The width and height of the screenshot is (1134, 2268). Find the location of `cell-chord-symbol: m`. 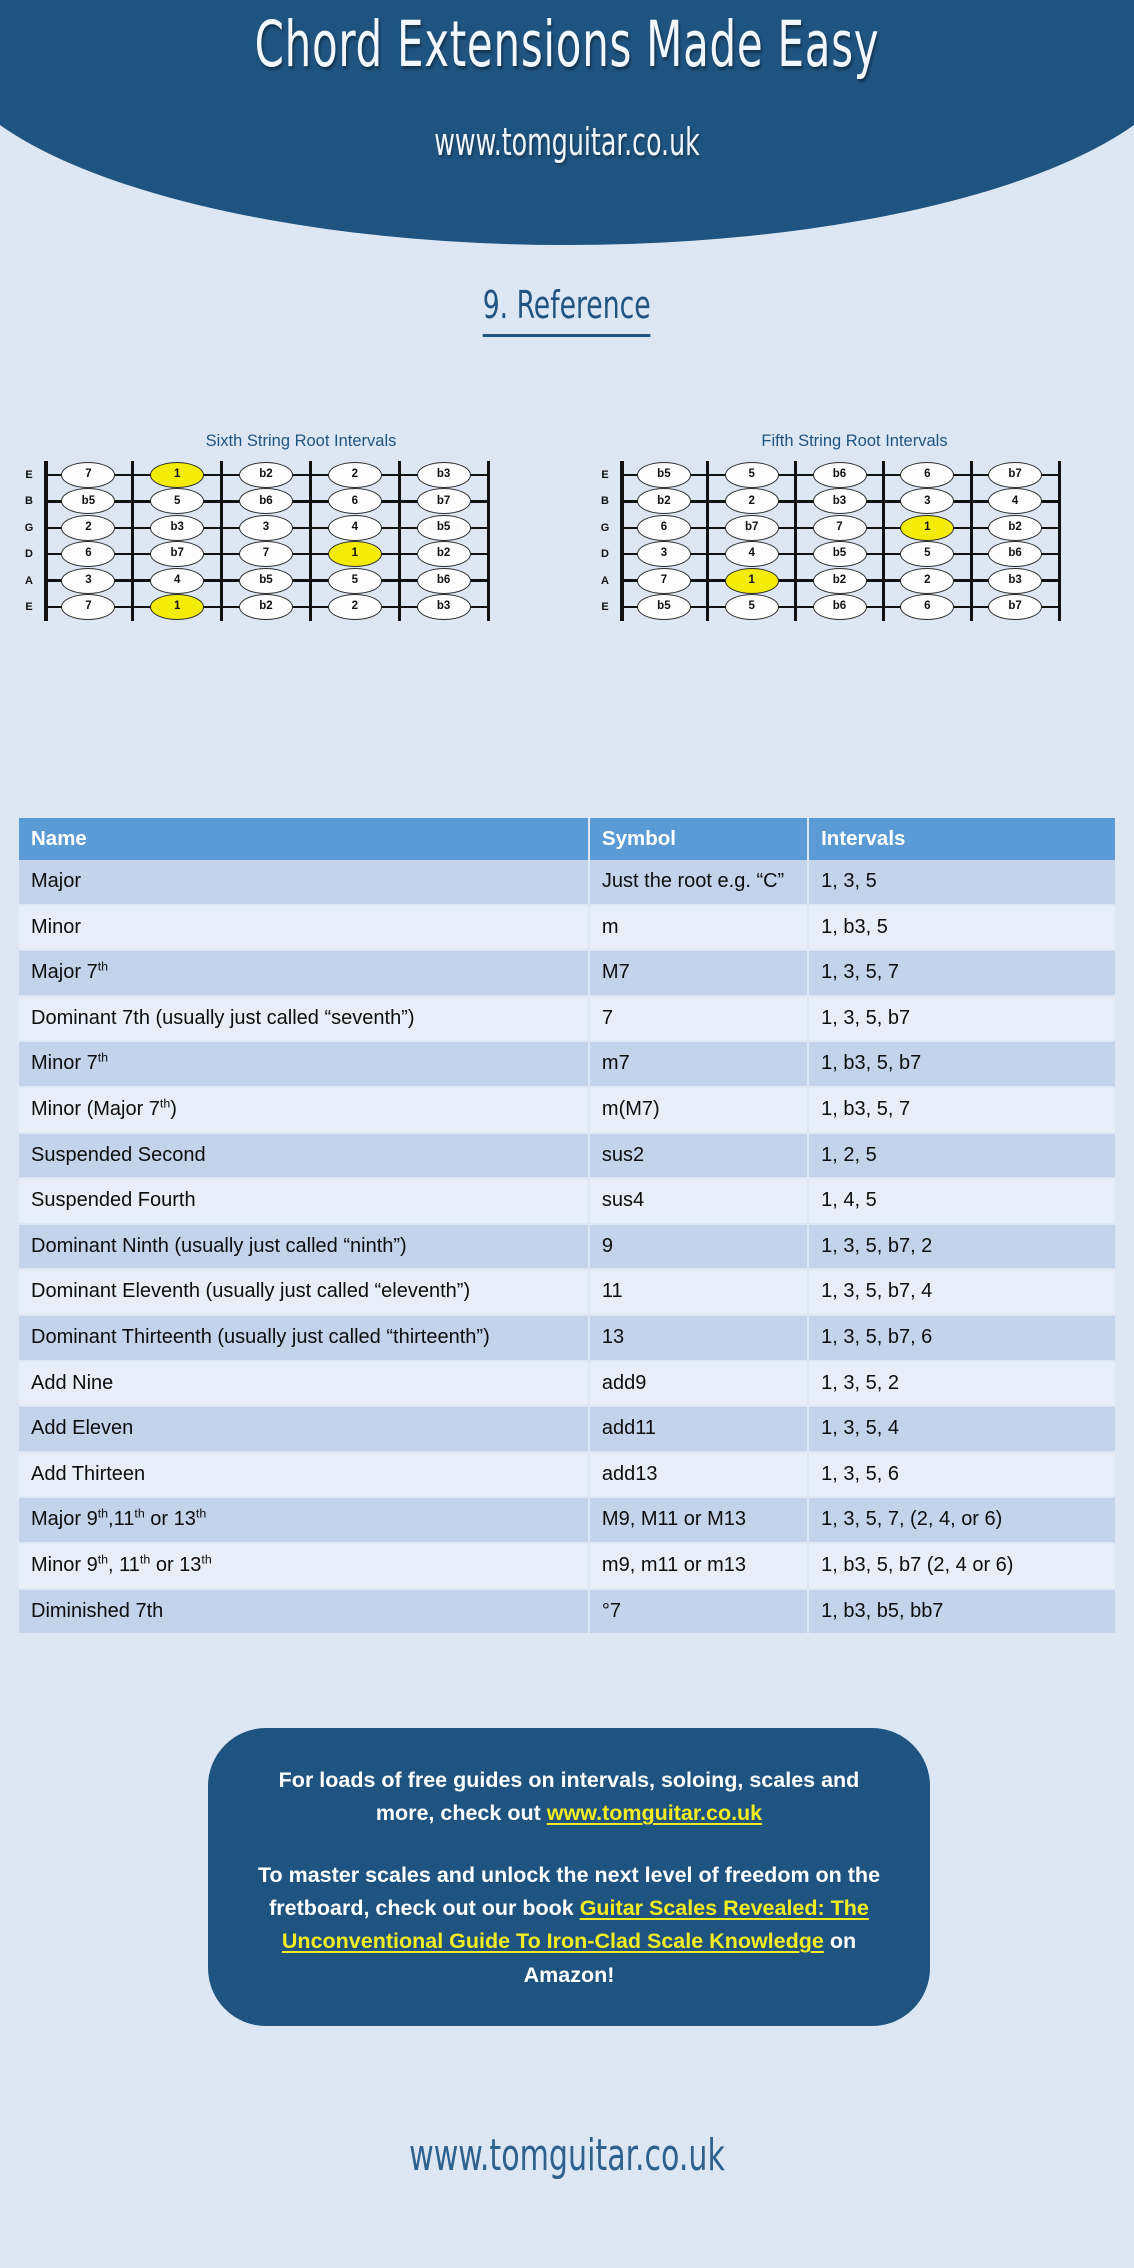

cell-chord-symbol: m is located at coordinates (699, 928).